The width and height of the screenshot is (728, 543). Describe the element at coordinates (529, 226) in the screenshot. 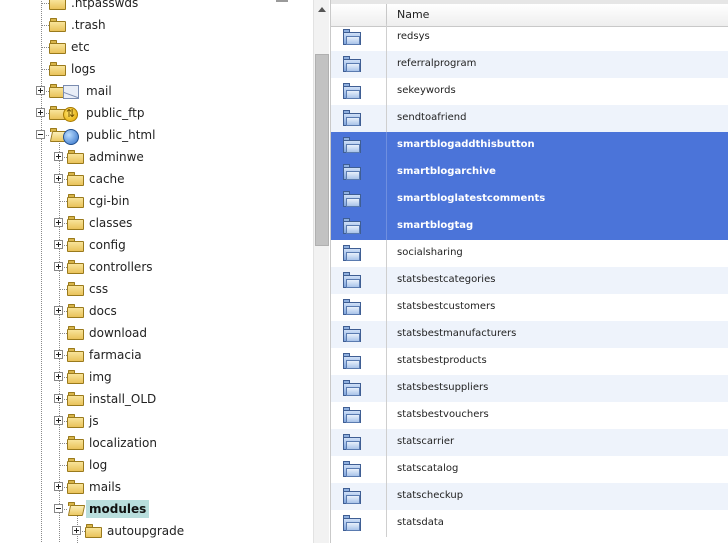

I see `file-row: smartblogtag` at that location.